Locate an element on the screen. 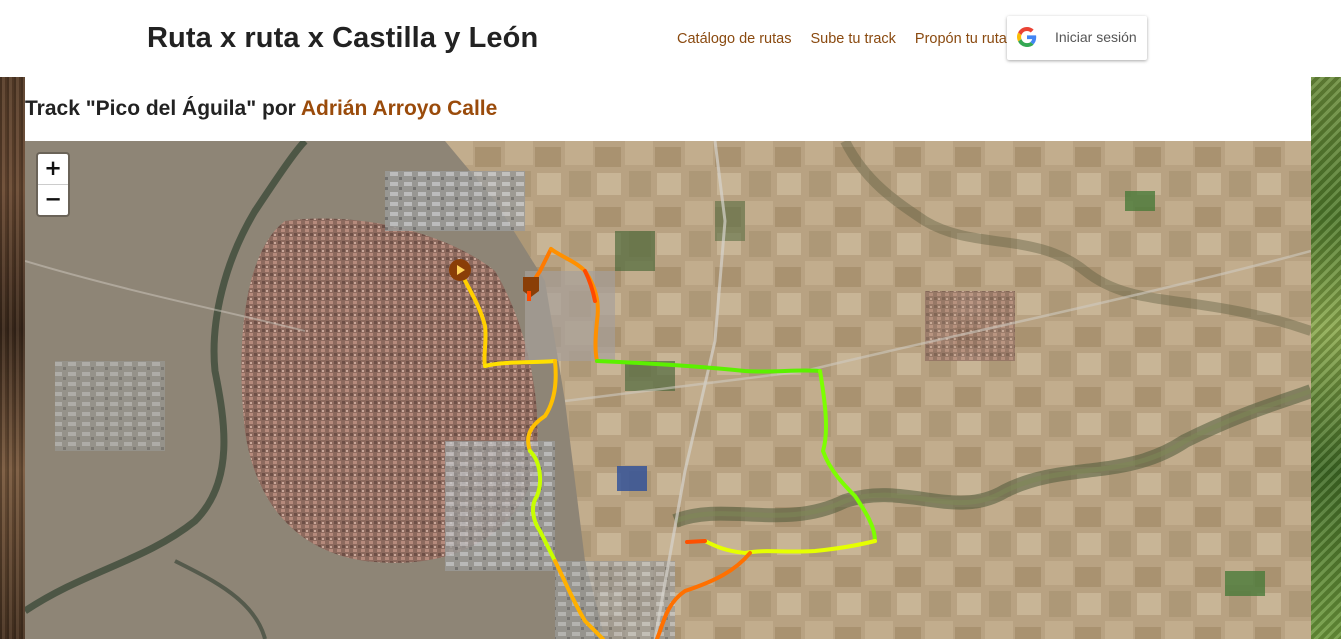 This screenshot has width=1341, height=639. zoom-in-button: + is located at coordinates (53, 169).